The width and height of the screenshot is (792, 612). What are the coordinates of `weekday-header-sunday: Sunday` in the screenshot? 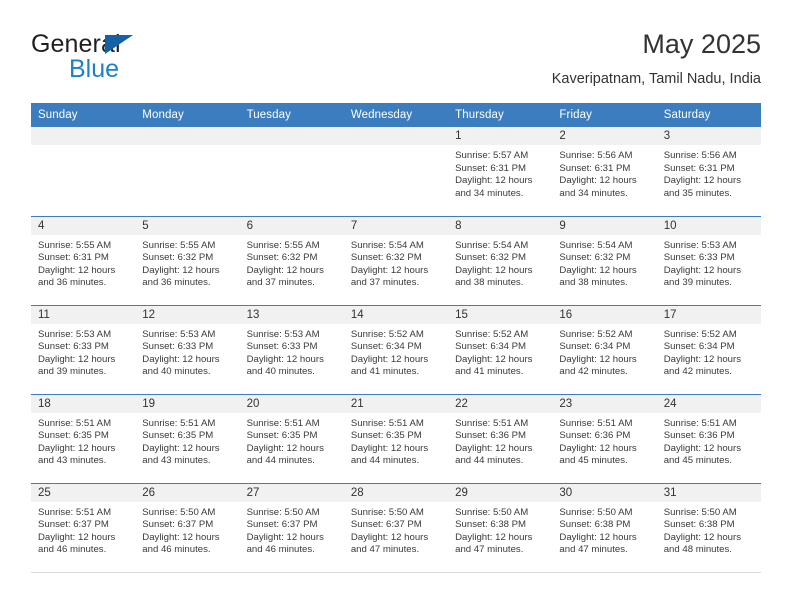 It's located at (83, 115).